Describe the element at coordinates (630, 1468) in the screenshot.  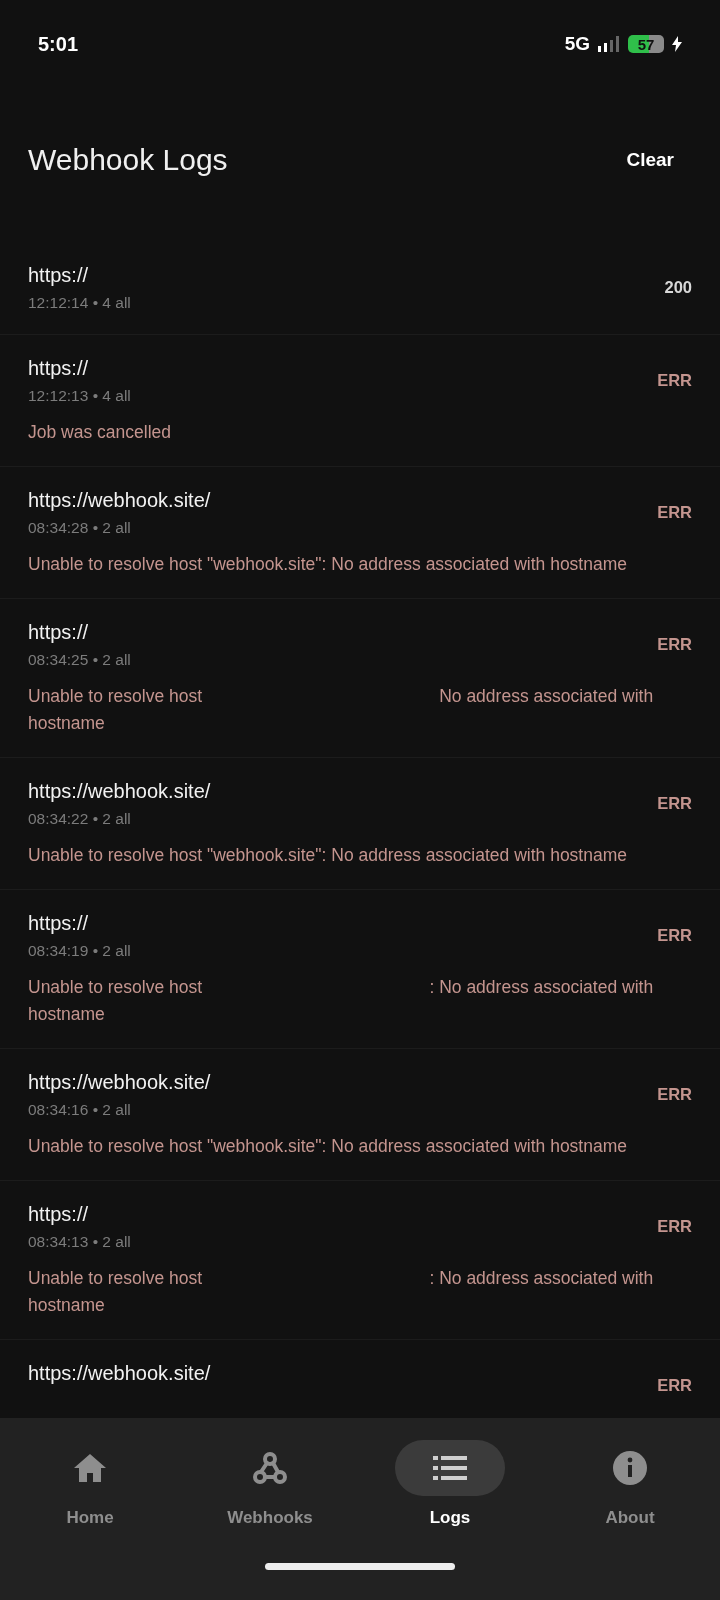
I see `info-icon` at that location.